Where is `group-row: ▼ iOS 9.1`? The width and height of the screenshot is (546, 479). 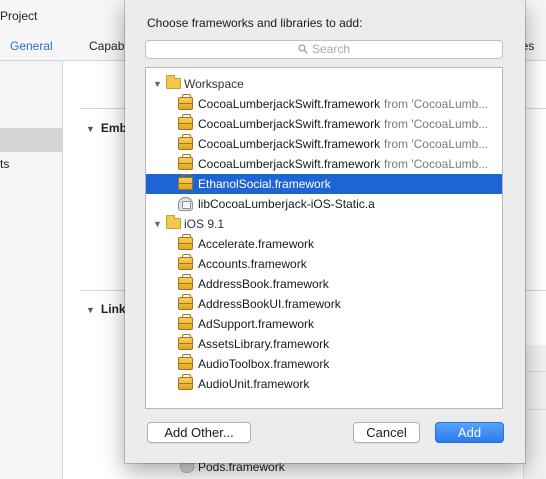 group-row: ▼ iOS 9.1 is located at coordinates (324, 224).